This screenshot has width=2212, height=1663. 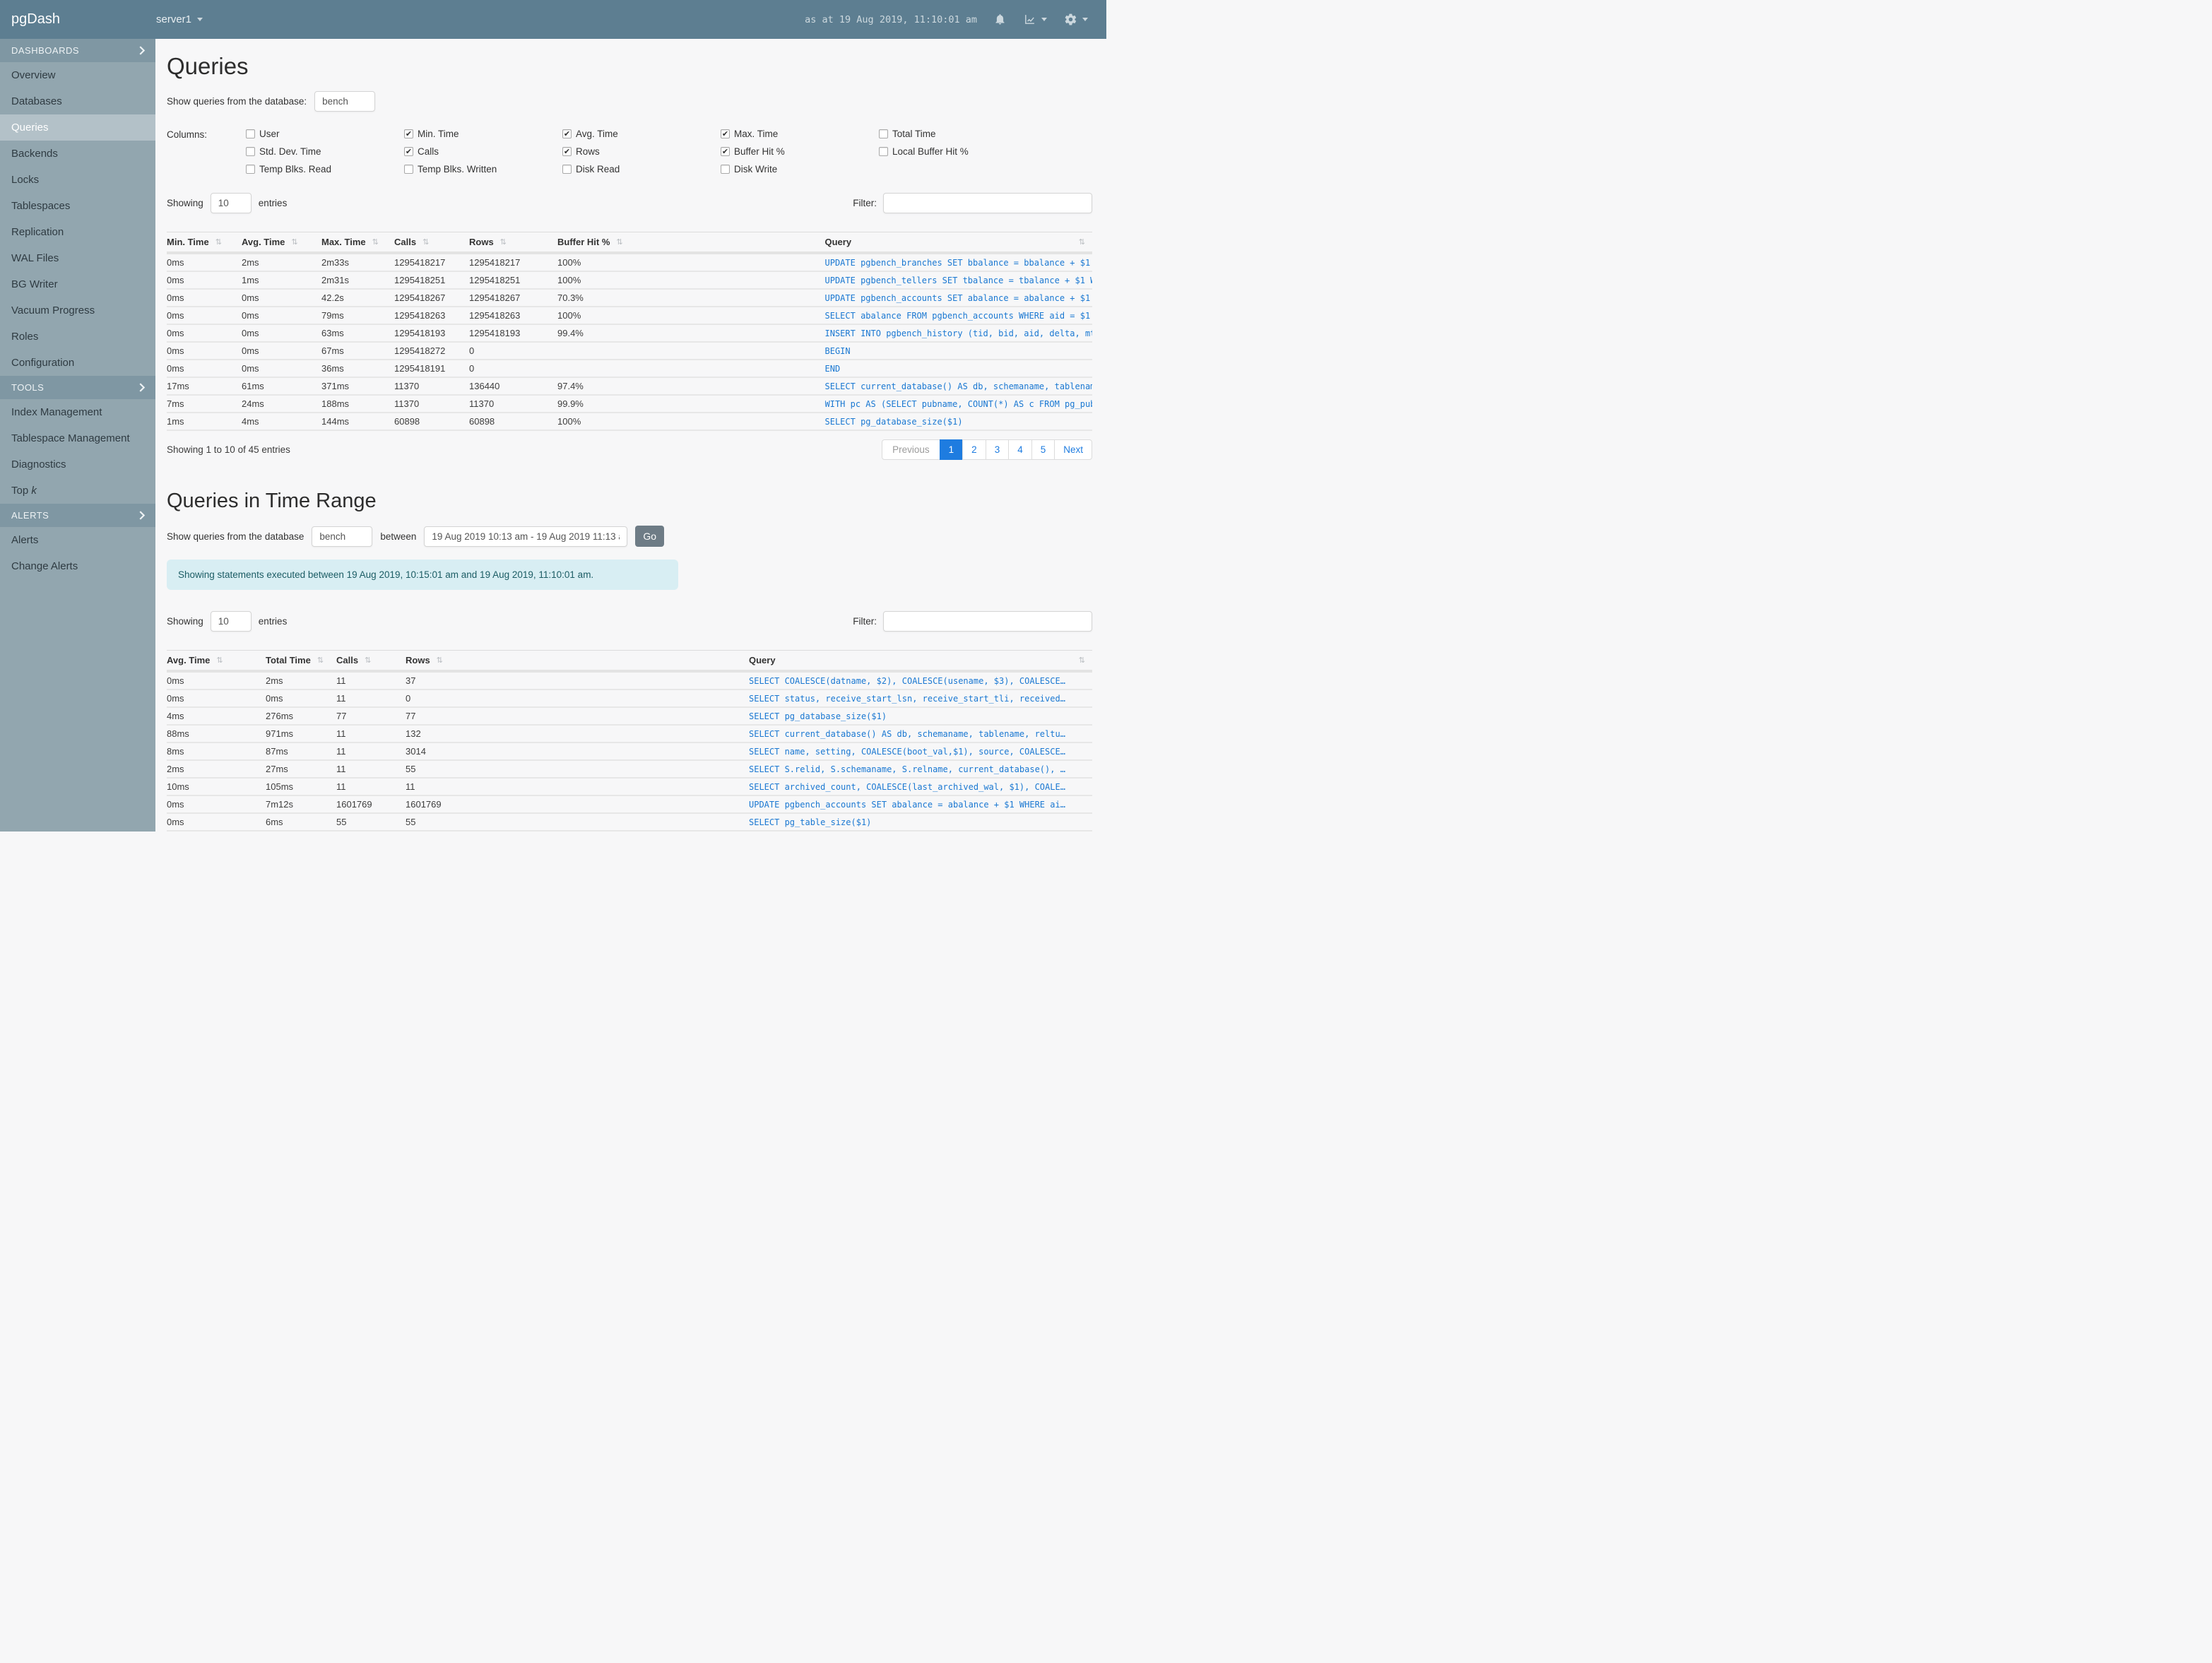 I want to click on pagination-page-5: 5, so click(x=1043, y=450).